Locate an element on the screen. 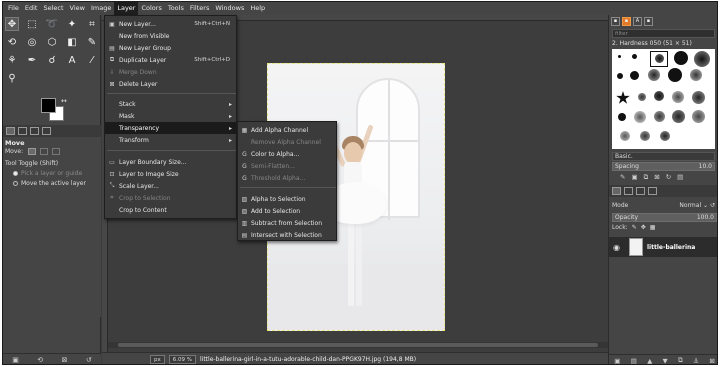  edit-brush-icon: ✎ is located at coordinates (622, 177).